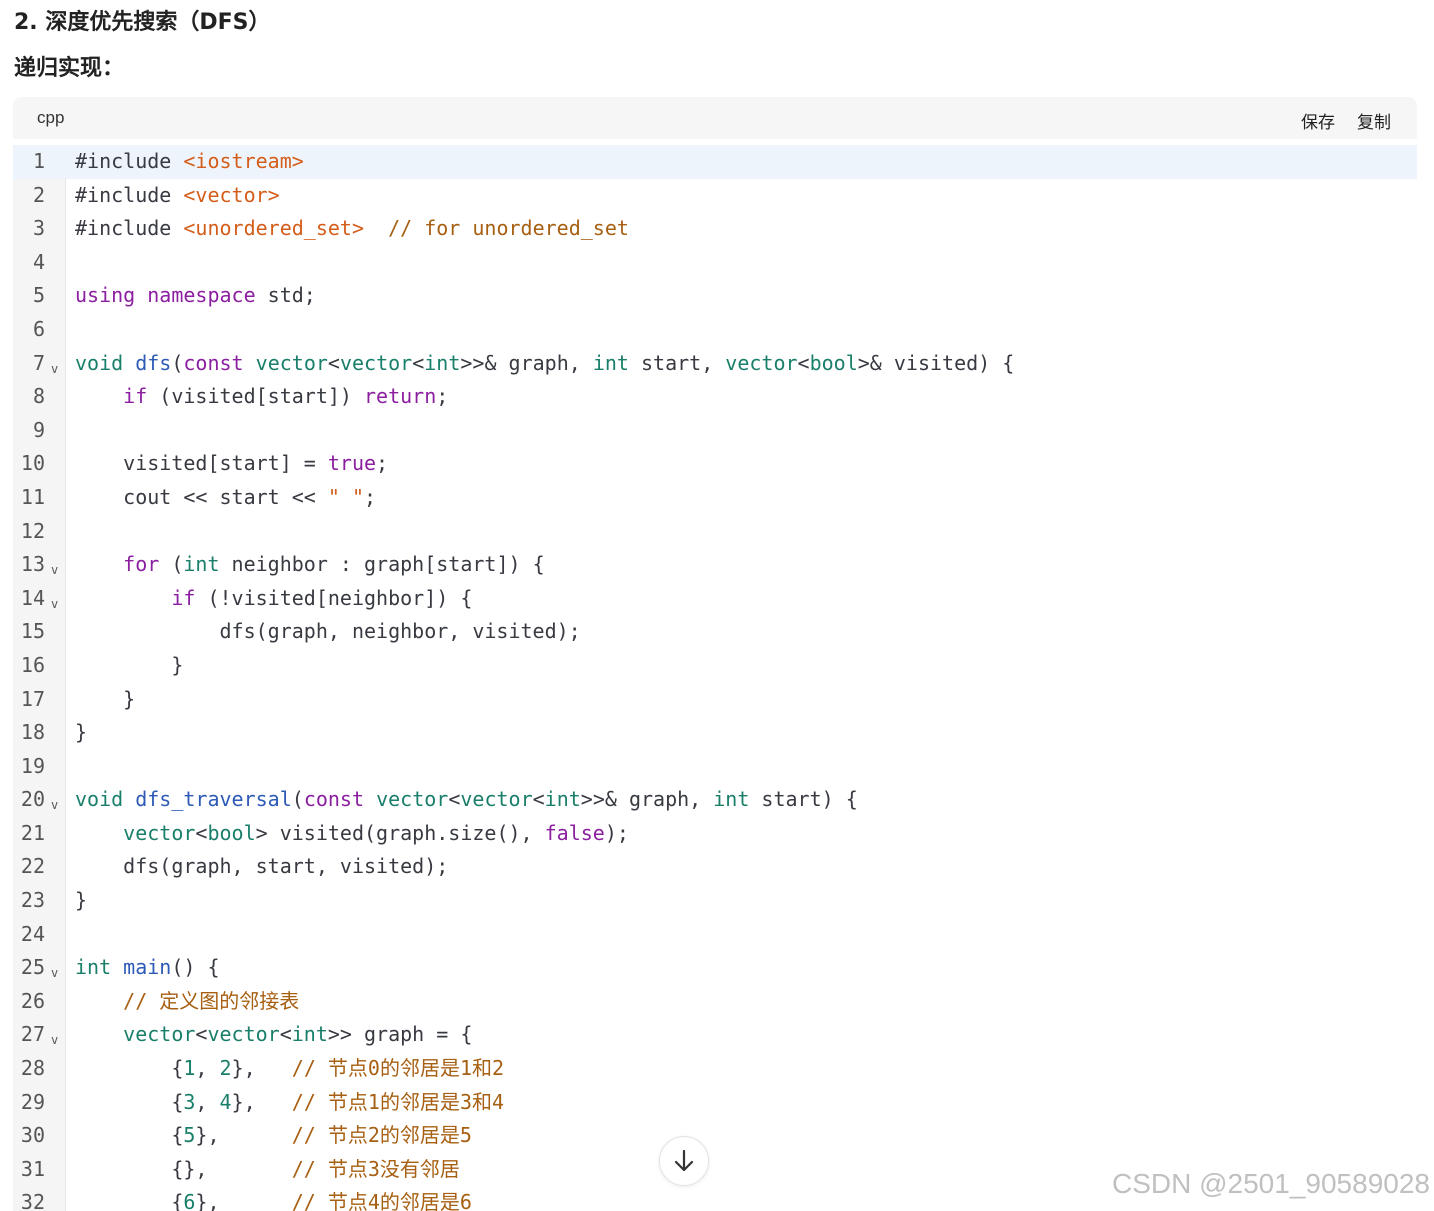  What do you see at coordinates (715, 397) in the screenshot?
I see `code-line: 8 if (visited[start]) return;` at bounding box center [715, 397].